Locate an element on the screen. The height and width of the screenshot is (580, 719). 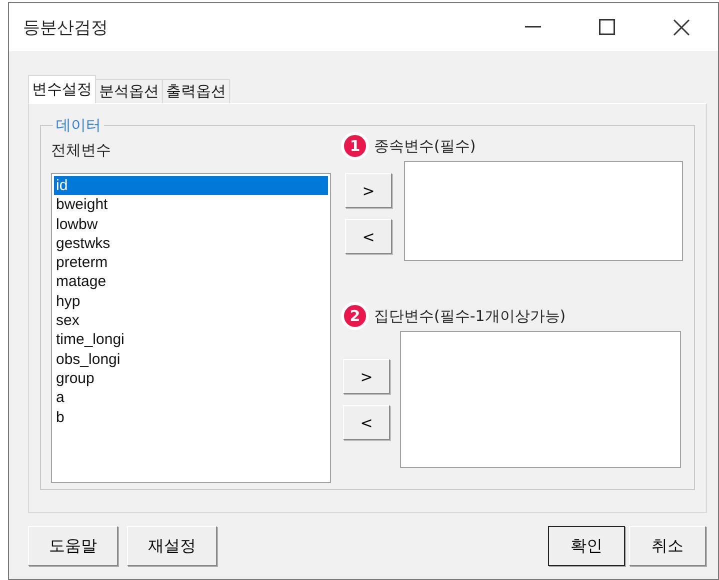
dialog-button: 취소 is located at coordinates (667, 546).